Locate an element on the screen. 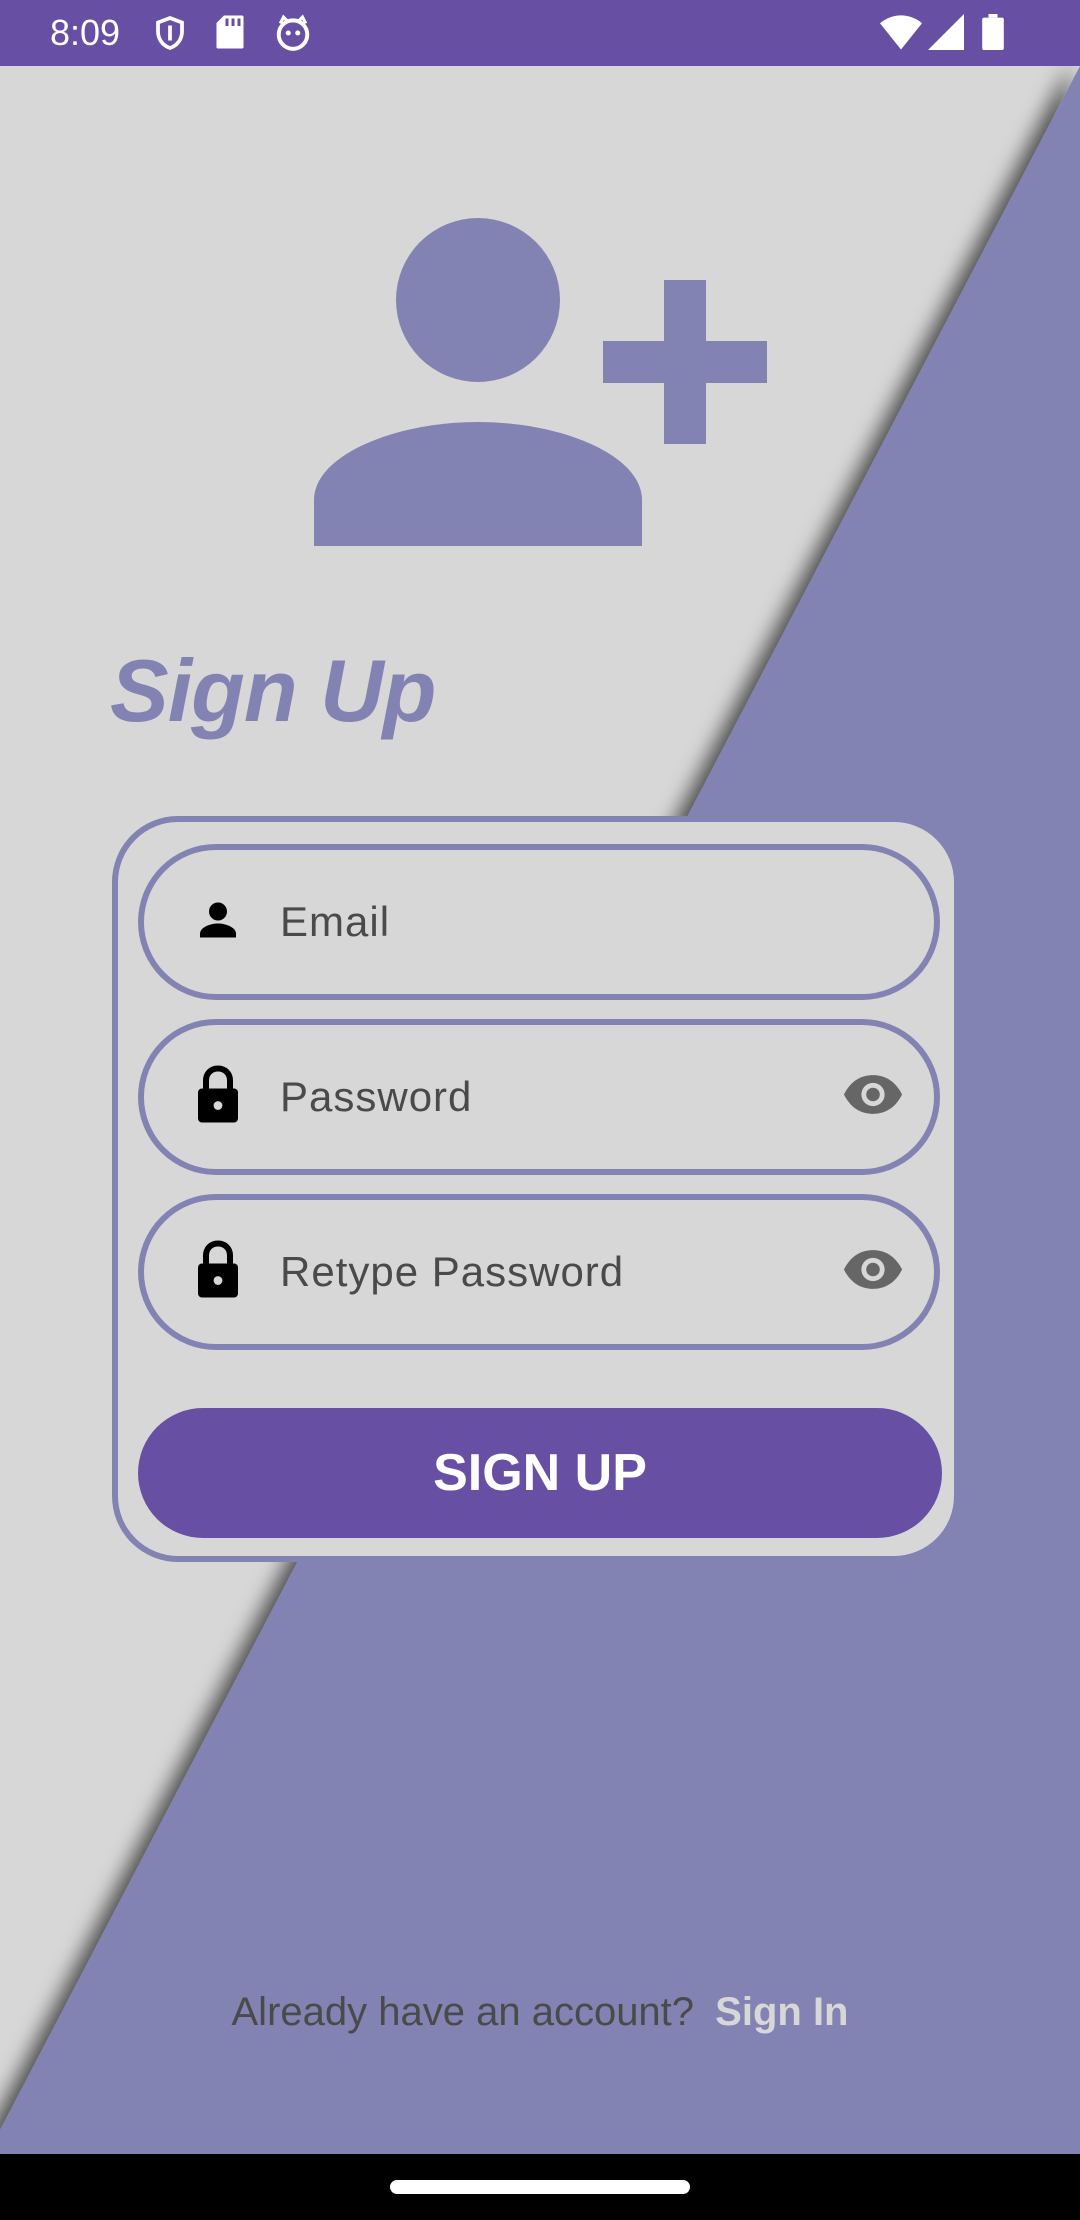 The width and height of the screenshot is (1080, 2220). person-icon is located at coordinates (218, 922).